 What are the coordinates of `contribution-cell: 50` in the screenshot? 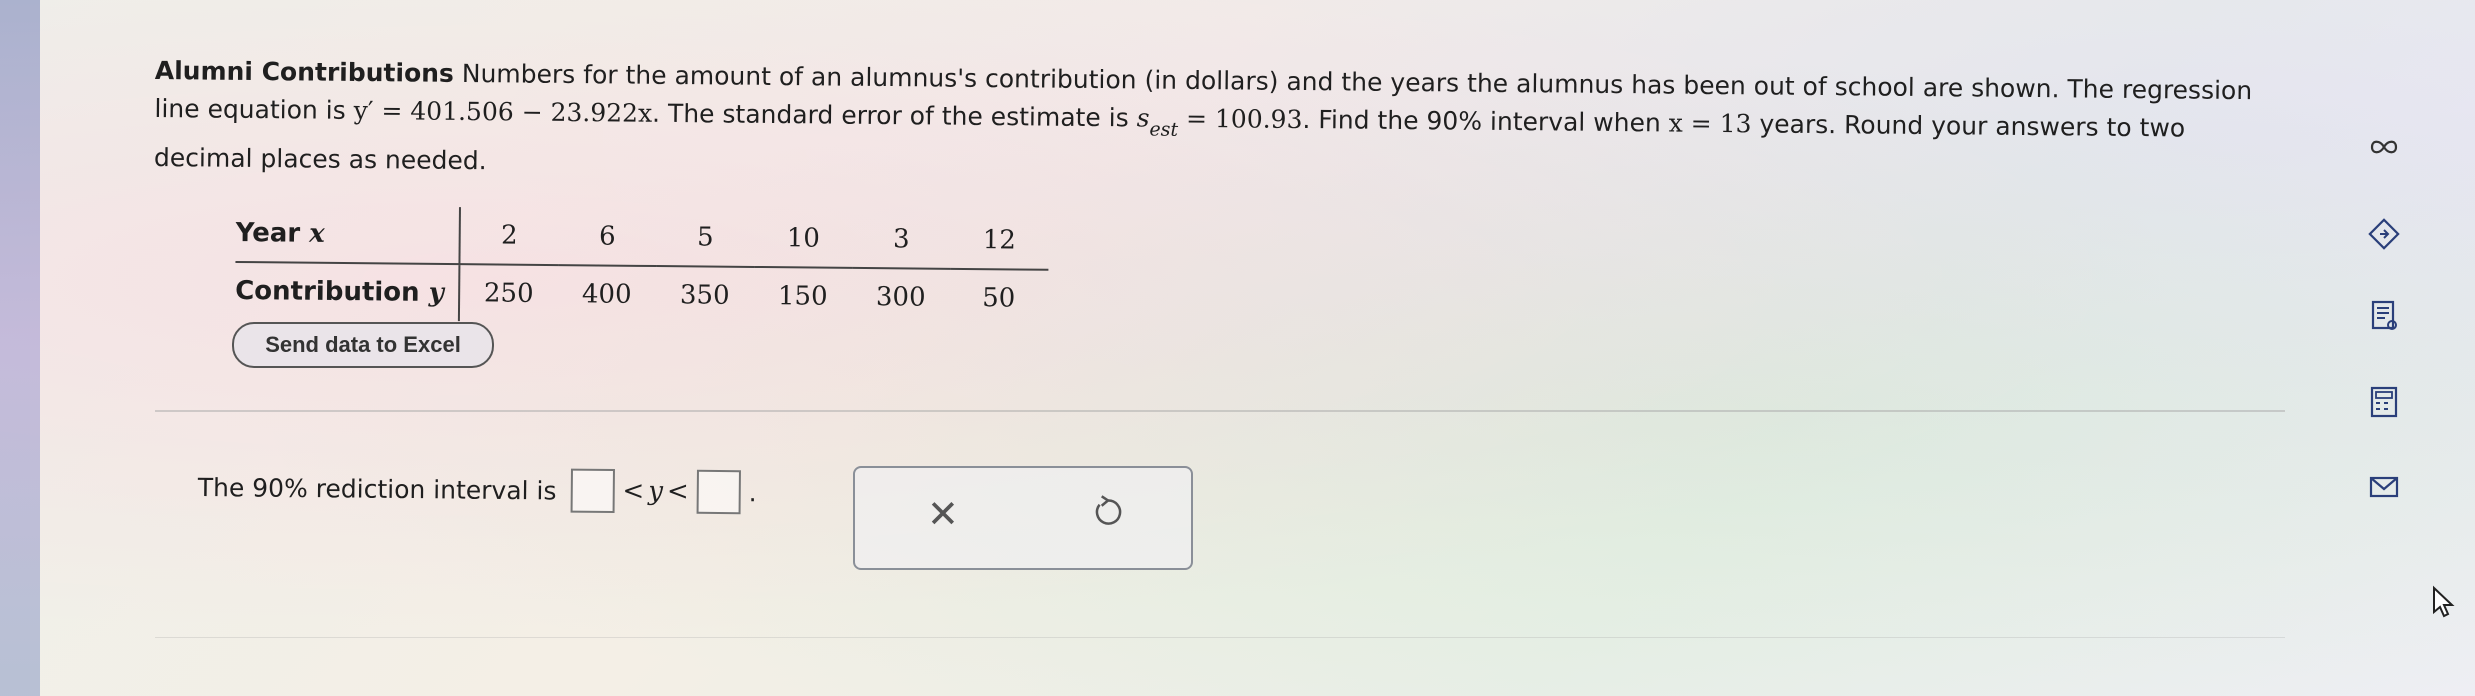 It's located at (999, 298).